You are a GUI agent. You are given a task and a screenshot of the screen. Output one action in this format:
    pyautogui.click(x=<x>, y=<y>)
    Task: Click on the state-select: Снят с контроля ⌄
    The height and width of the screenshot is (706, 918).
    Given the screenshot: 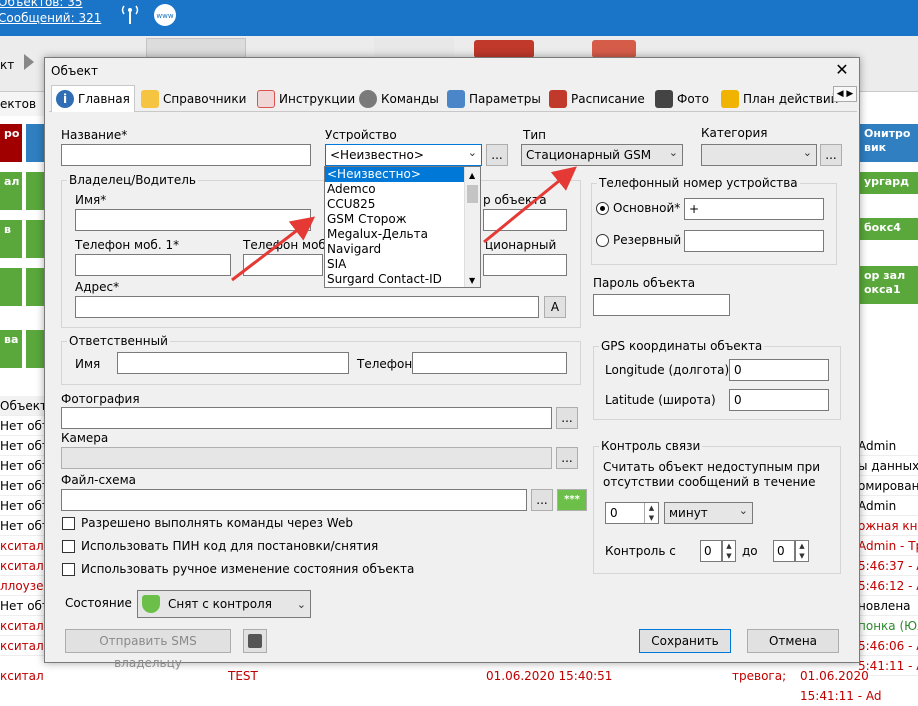 What is the action you would take?
    pyautogui.click(x=224, y=604)
    